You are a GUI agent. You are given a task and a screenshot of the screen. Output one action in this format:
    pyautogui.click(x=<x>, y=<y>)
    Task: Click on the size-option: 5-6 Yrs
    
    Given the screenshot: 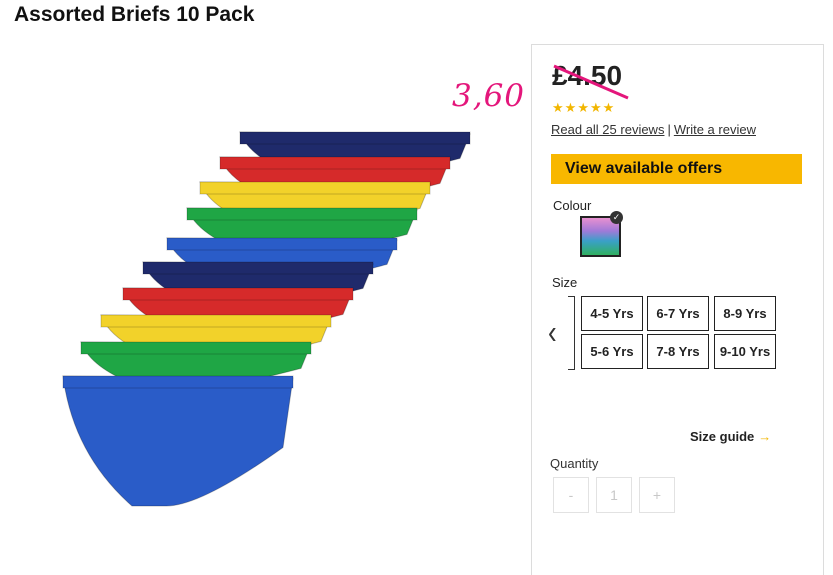 What is the action you would take?
    pyautogui.click(x=612, y=351)
    